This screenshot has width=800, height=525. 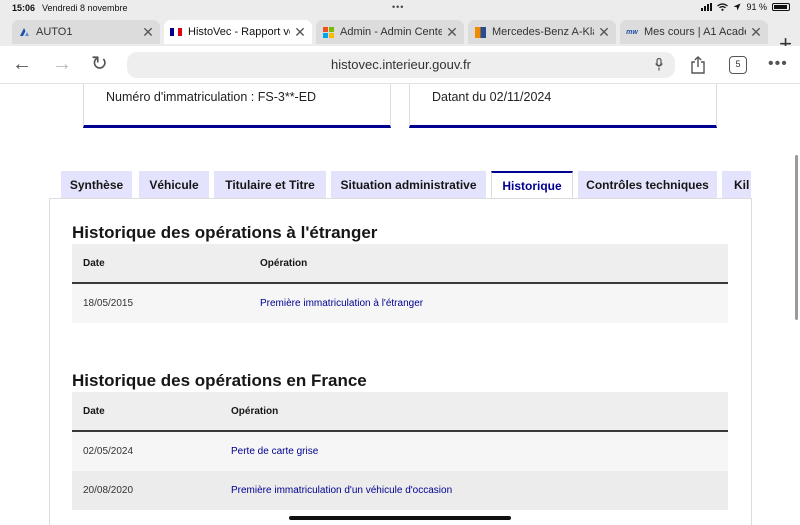 I want to click on a1-academy-favicon-icon: mw, so click(x=632, y=32).